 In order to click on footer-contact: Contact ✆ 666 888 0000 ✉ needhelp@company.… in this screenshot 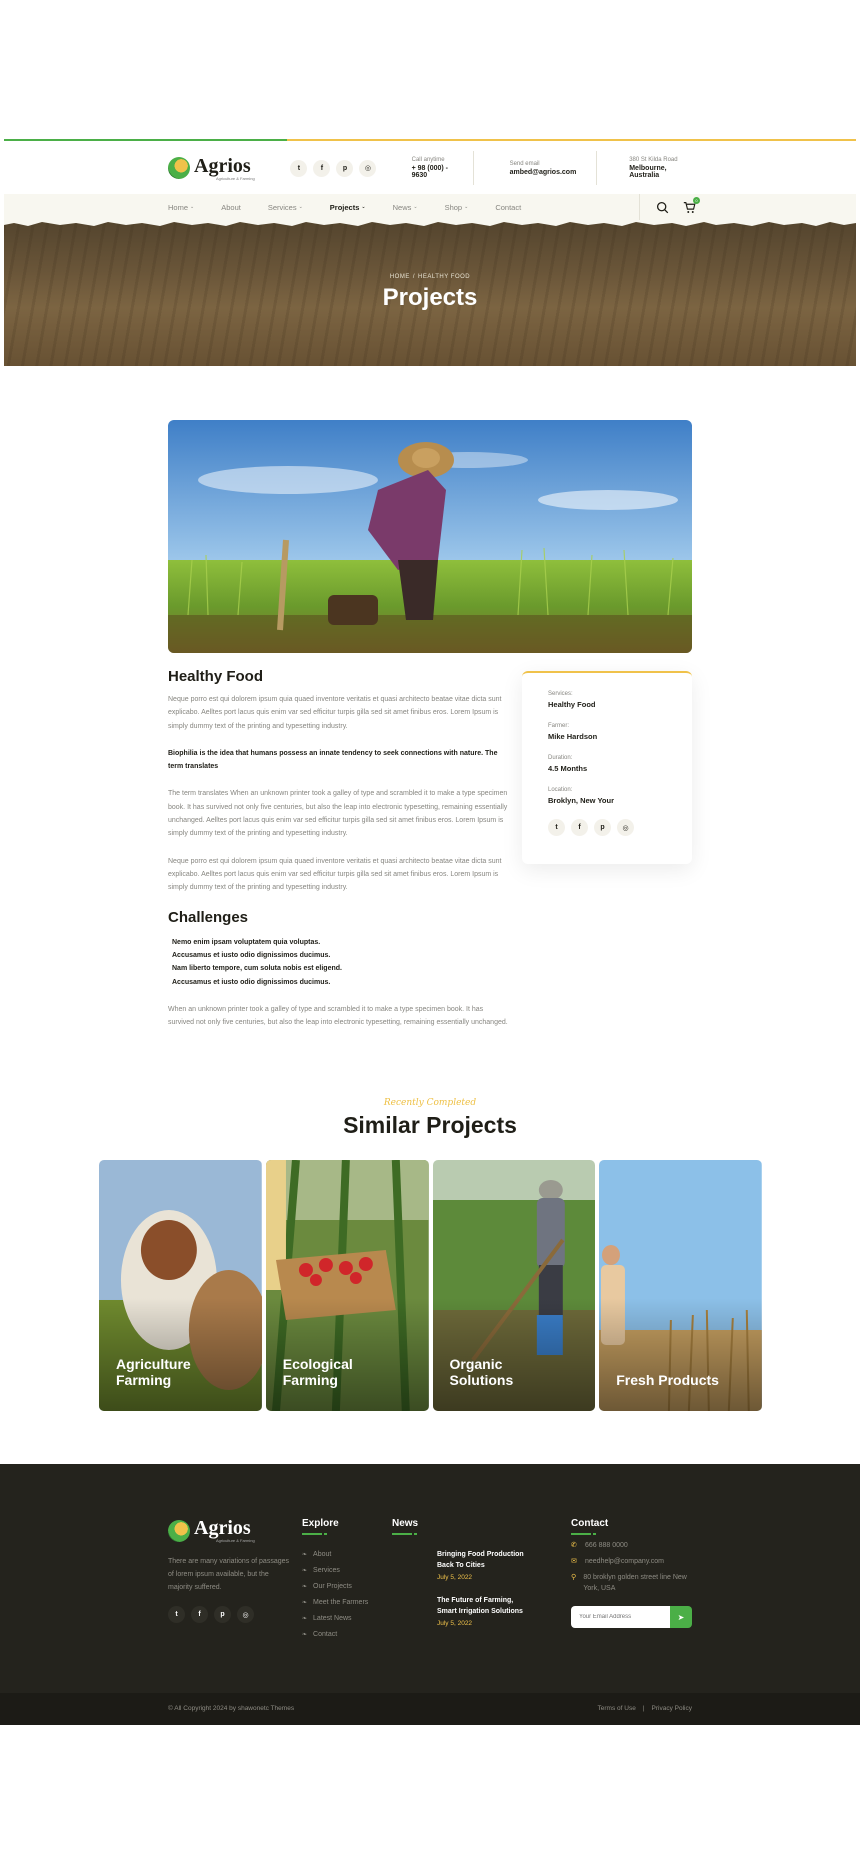, I will do `click(631, 1573)`.